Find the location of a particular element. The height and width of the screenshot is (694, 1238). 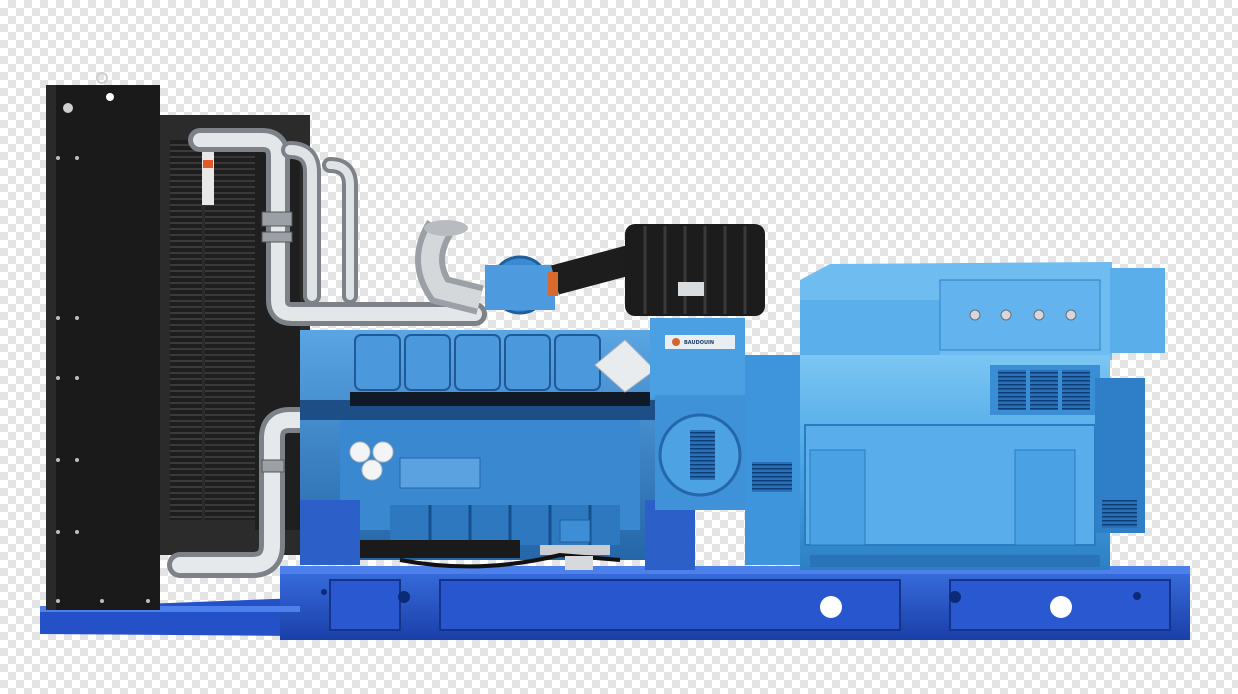

brand-logo-text: BAUDOUIN is located at coordinates (699, 343).